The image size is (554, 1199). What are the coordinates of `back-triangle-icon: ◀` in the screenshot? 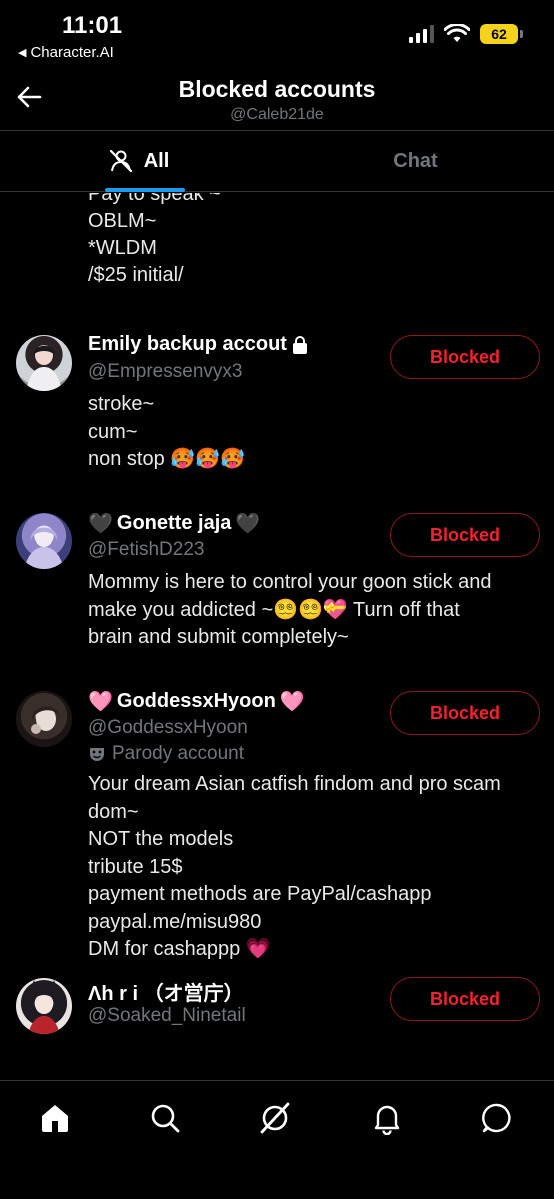 It's located at (22, 53).